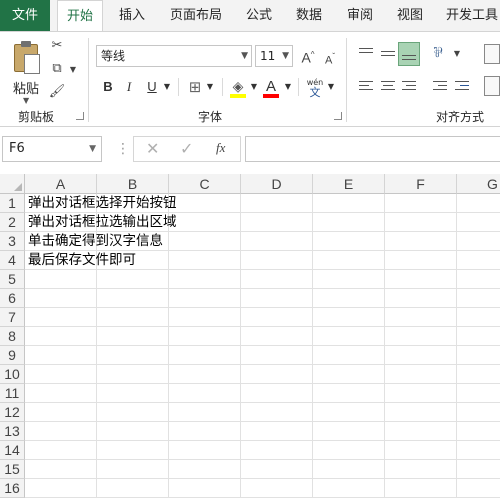 This screenshot has height=500, width=500. What do you see at coordinates (277, 488) in the screenshot?
I see `cell-D16` at bounding box center [277, 488].